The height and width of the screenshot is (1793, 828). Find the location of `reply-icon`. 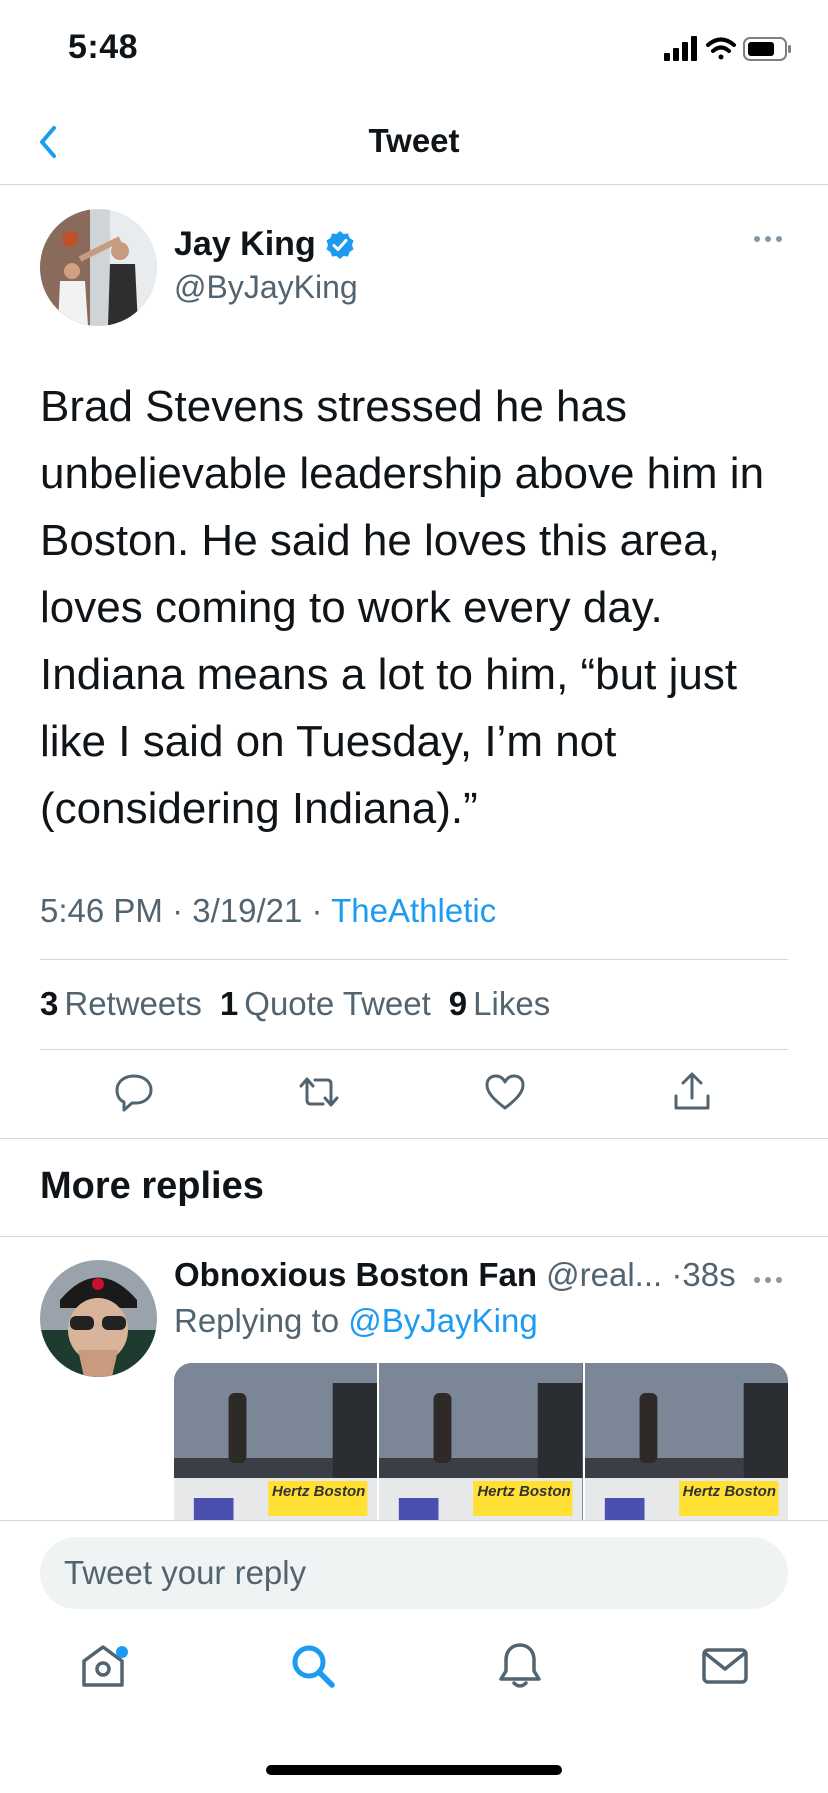

reply-icon is located at coordinates (134, 1092).